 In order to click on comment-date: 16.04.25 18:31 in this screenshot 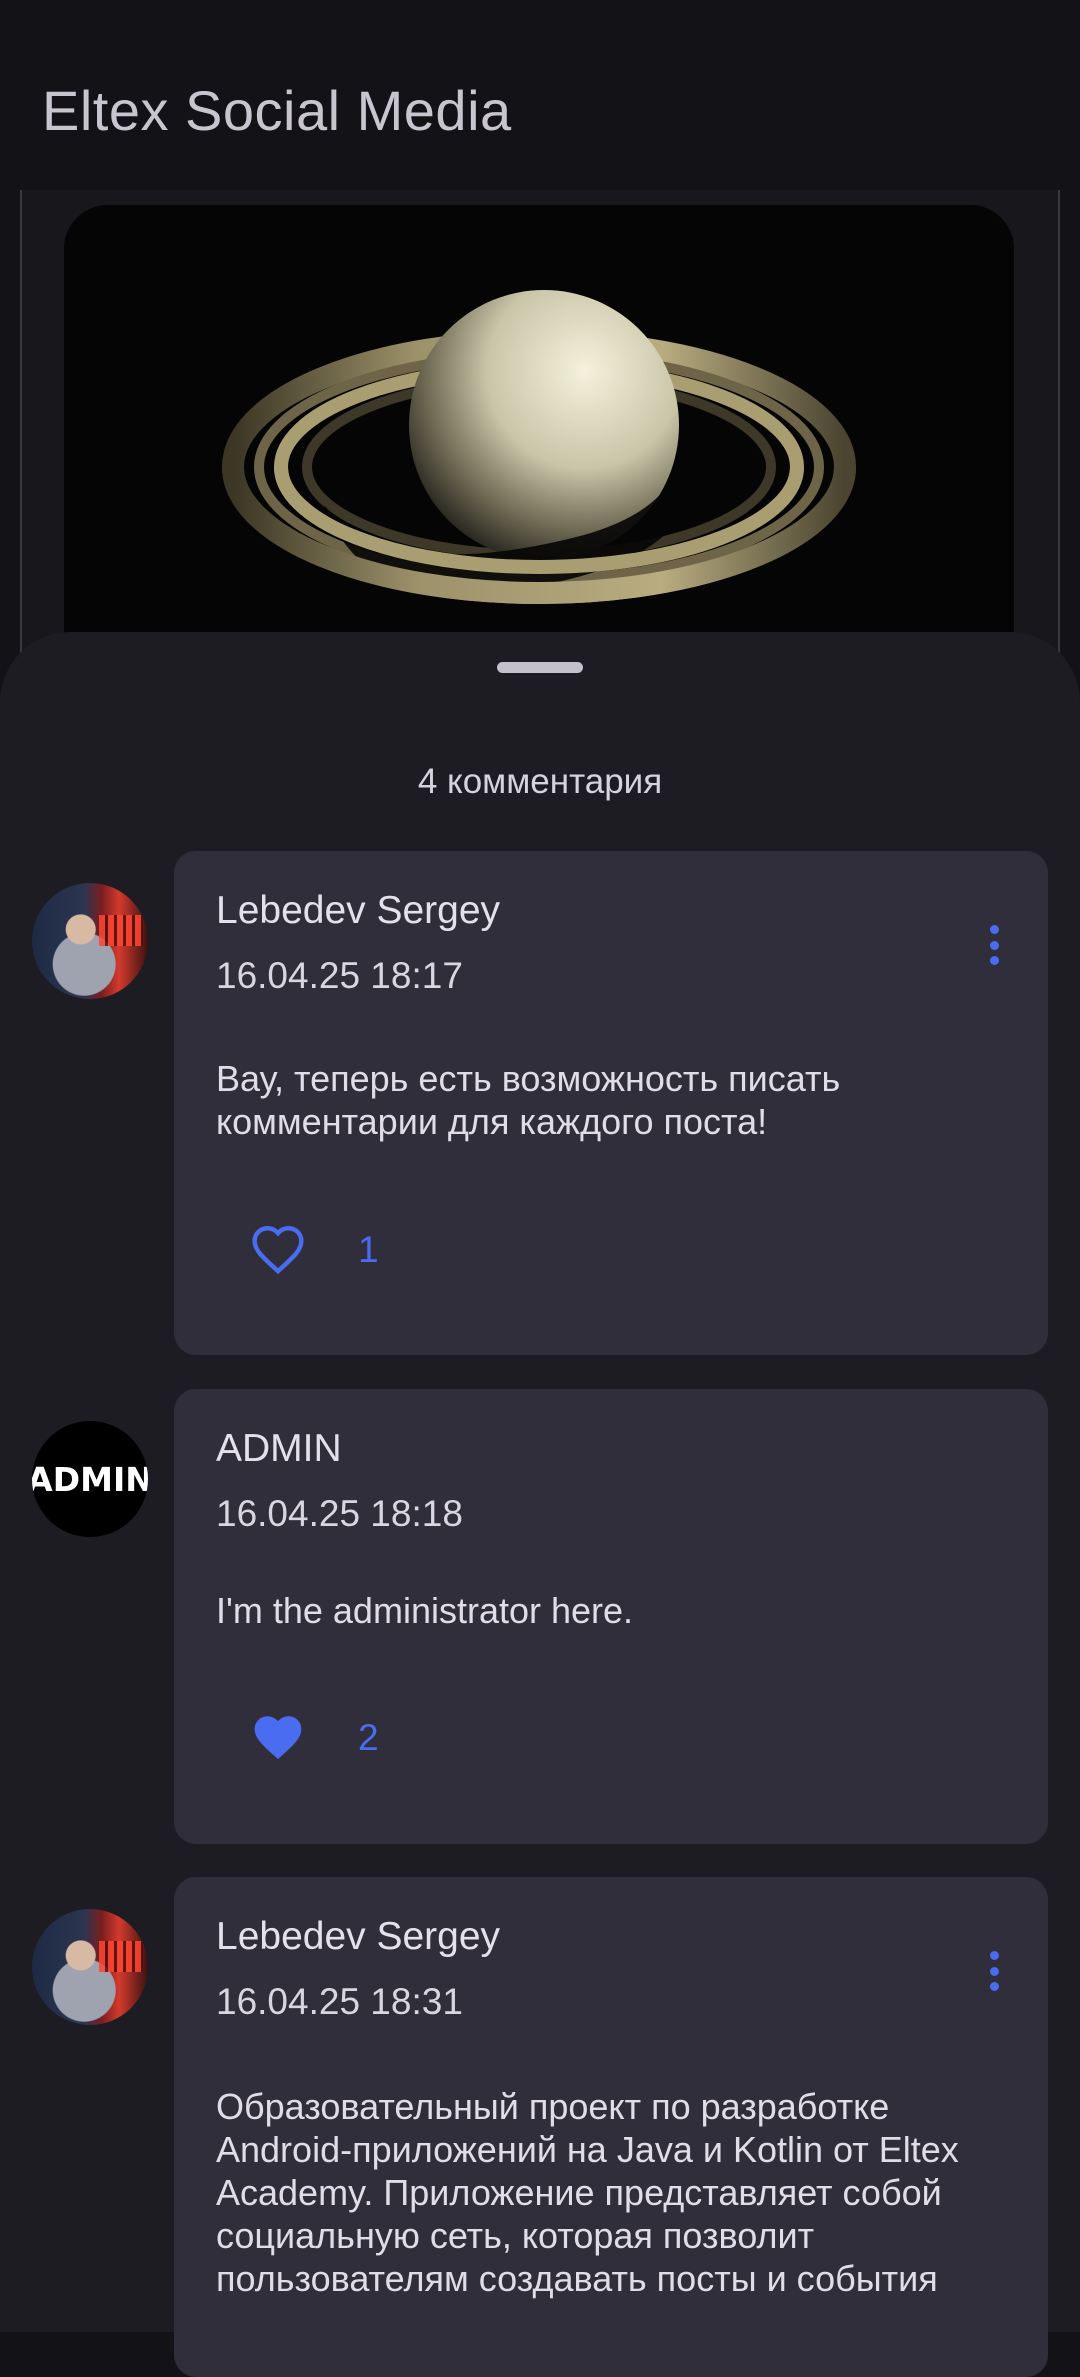, I will do `click(339, 2001)`.